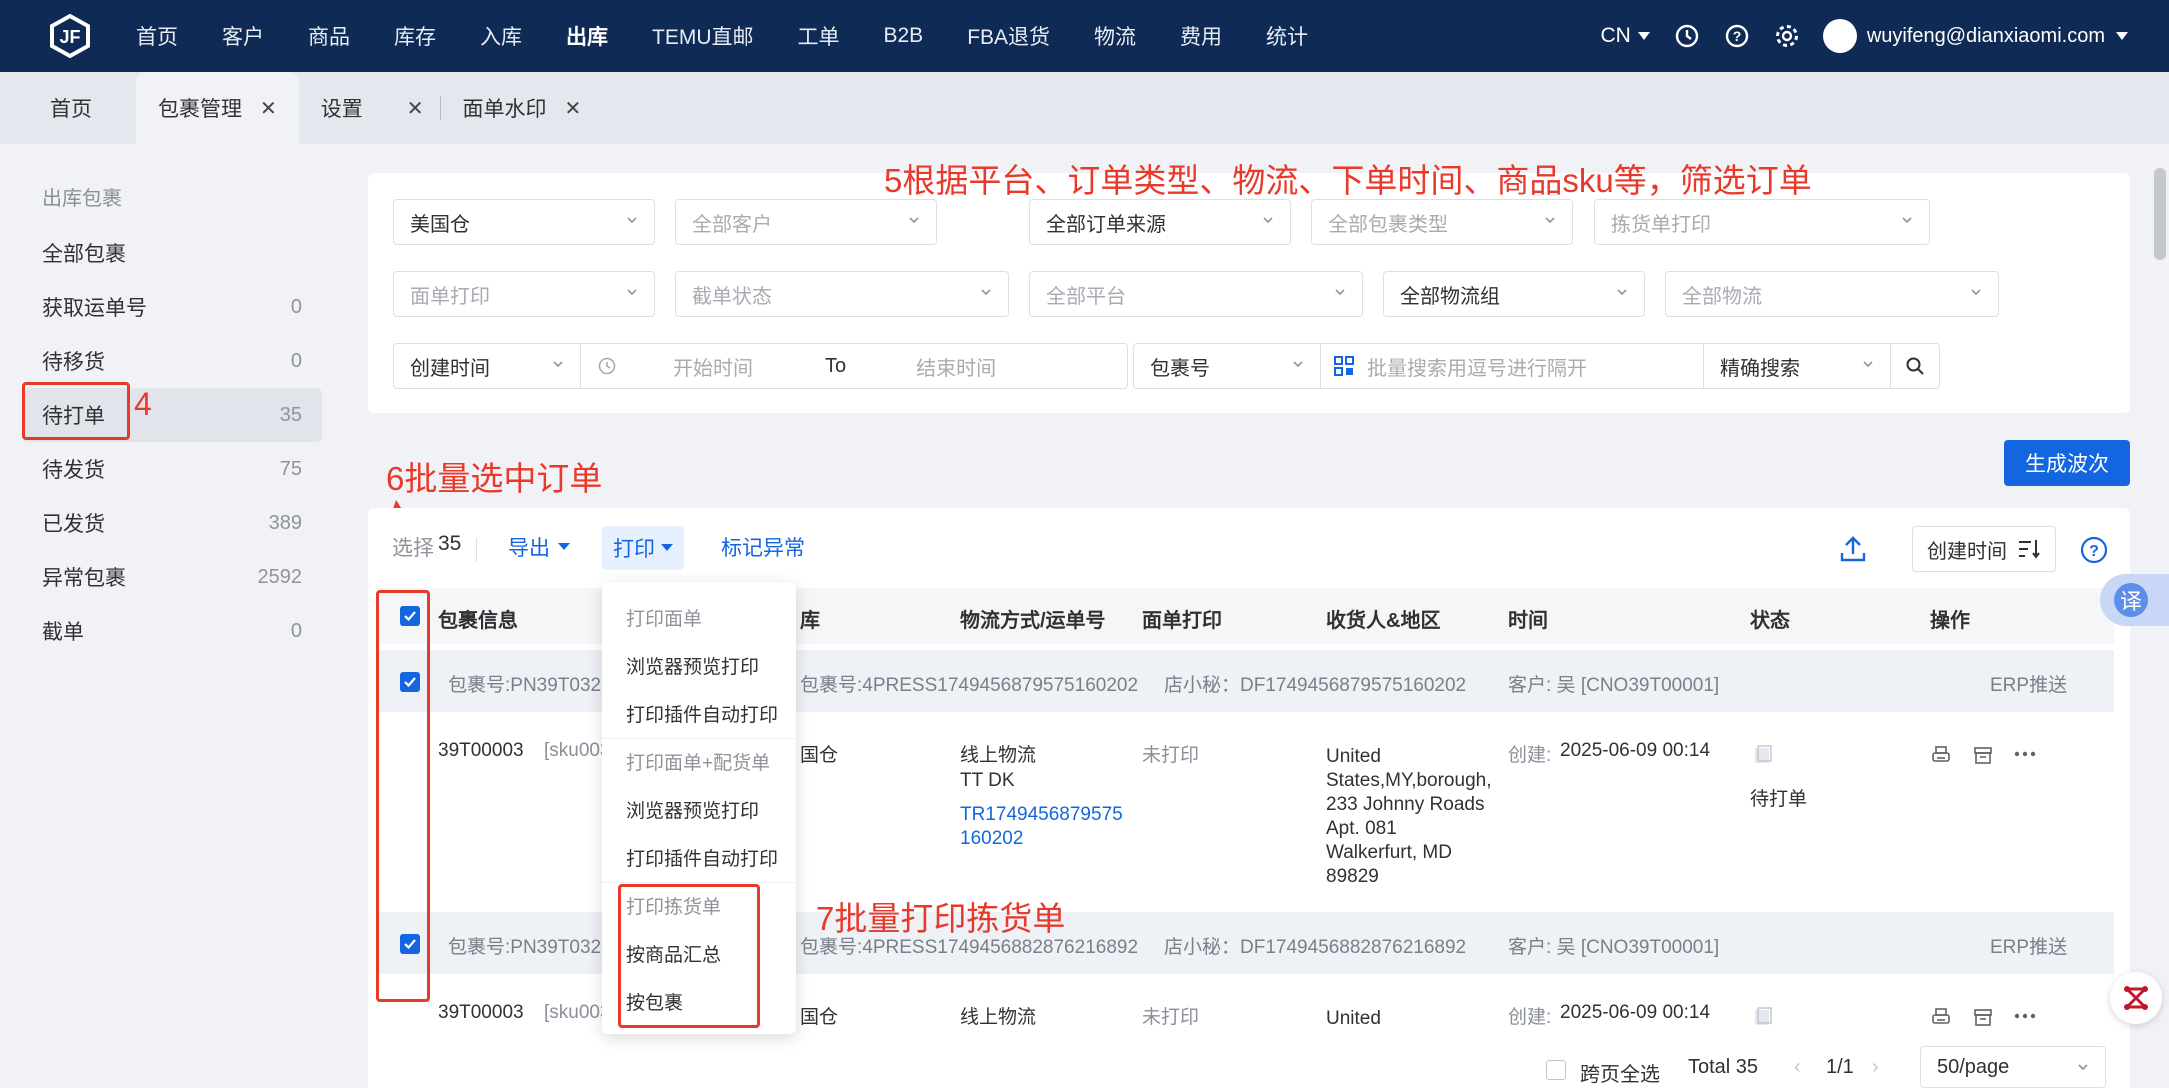 The image size is (2169, 1088). What do you see at coordinates (487, 366) in the screenshot?
I see `time-type-select: 创建时间` at bounding box center [487, 366].